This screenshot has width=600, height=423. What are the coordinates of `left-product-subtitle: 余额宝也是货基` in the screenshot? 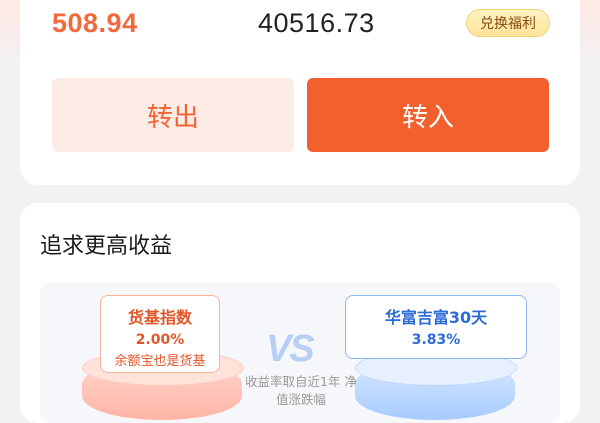 It's located at (160, 361).